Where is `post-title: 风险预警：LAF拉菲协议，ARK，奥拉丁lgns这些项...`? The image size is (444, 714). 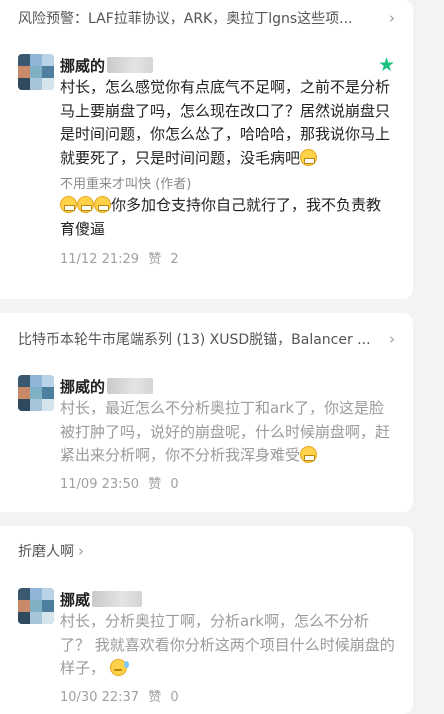 post-title: 风险预警：LAF拉菲协议，ARK，奥拉丁lgns这些项... is located at coordinates (199, 18).